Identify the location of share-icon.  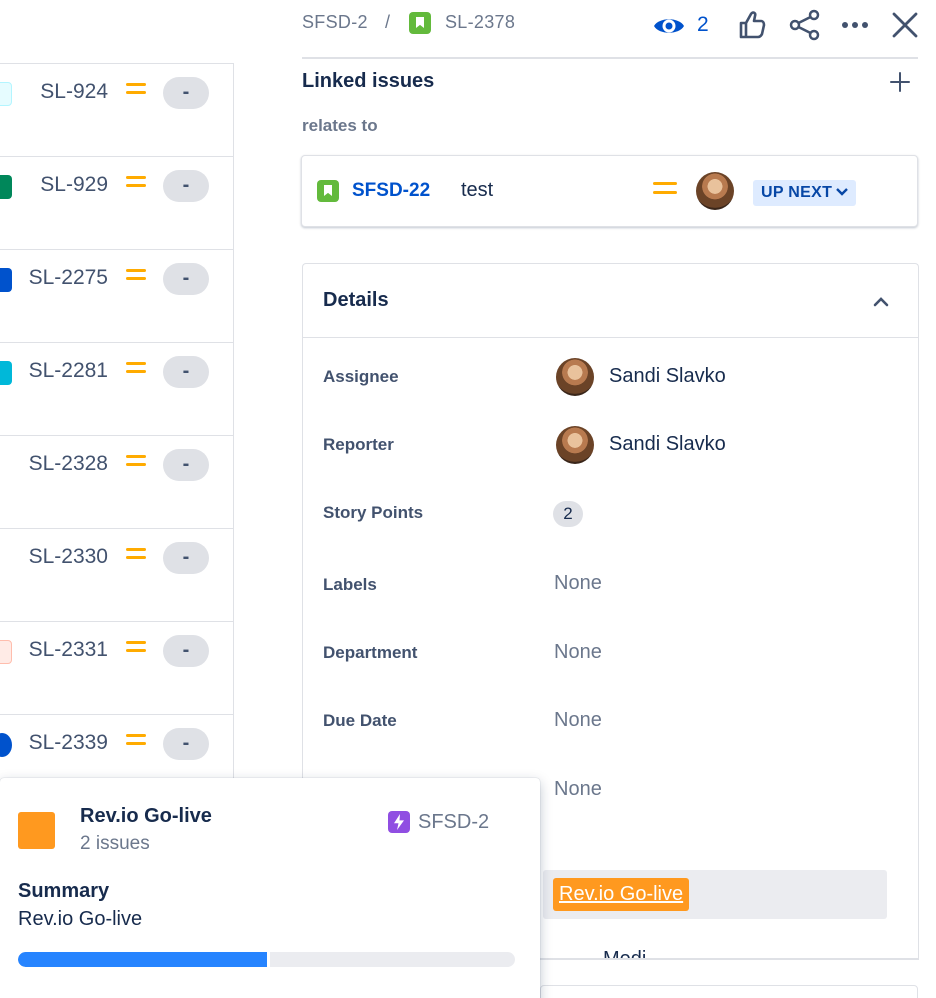
(805, 25).